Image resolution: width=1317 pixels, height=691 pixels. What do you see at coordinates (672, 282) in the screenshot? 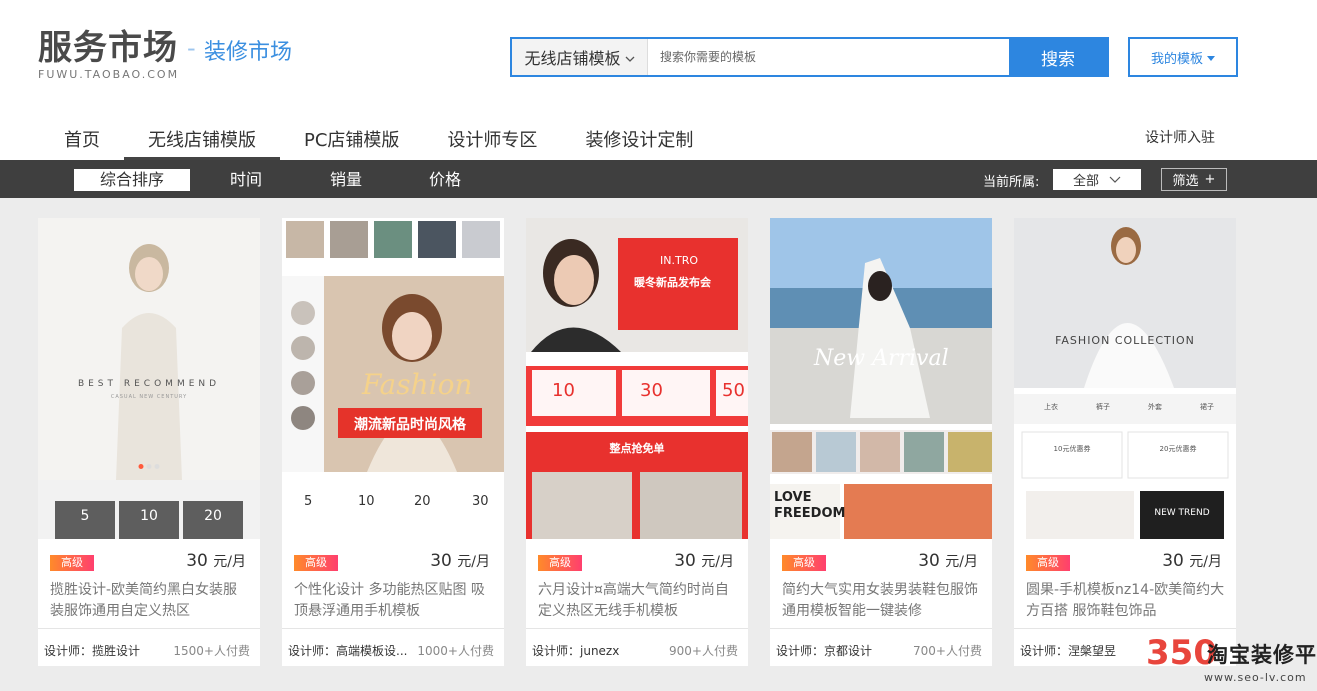
I see `preview-headline: 暖冬新品发布会` at bounding box center [672, 282].